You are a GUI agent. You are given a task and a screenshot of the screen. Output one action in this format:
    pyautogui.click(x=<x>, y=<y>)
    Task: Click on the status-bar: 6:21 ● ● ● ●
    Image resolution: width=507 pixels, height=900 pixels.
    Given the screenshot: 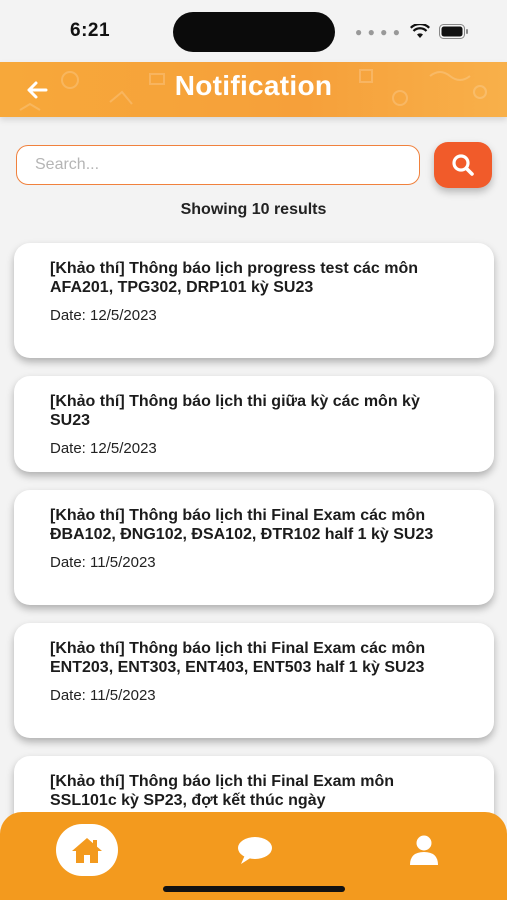 What is the action you would take?
    pyautogui.click(x=253, y=31)
    